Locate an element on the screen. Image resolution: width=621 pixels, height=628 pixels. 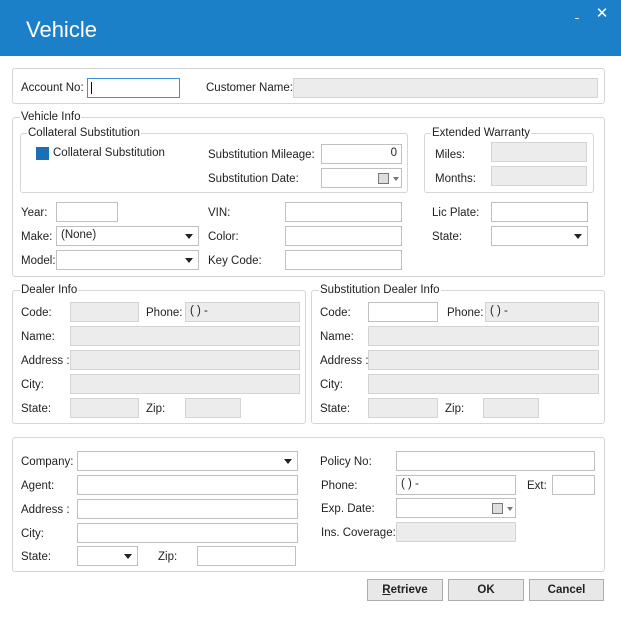
dealer-info-legend: Dealer Info is located at coordinates (49, 290).